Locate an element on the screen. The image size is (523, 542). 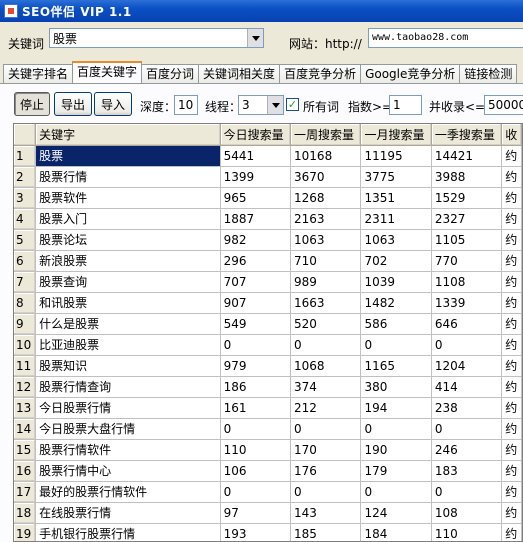
table-cell: 1887 is located at coordinates (256, 219).